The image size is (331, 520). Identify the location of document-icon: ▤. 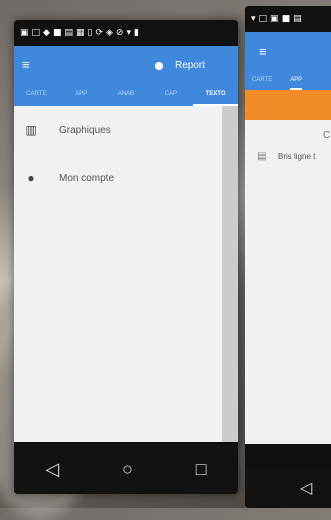
(262, 156).